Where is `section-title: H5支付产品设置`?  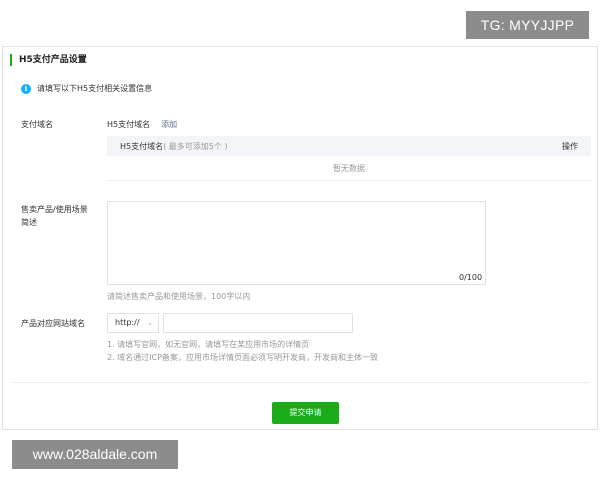 section-title: H5支付产品设置 is located at coordinates (48, 60).